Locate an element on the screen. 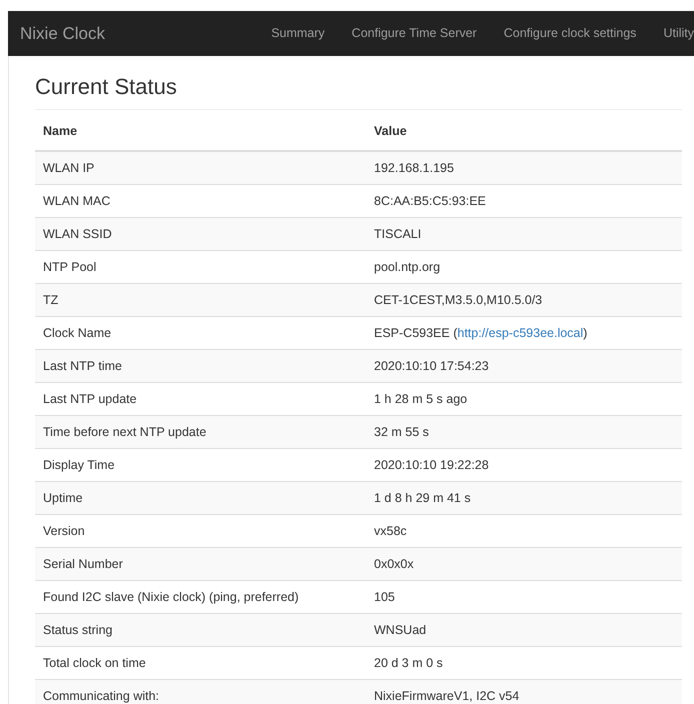  table-cell-text: ESP-C593EE ( is located at coordinates (416, 333).